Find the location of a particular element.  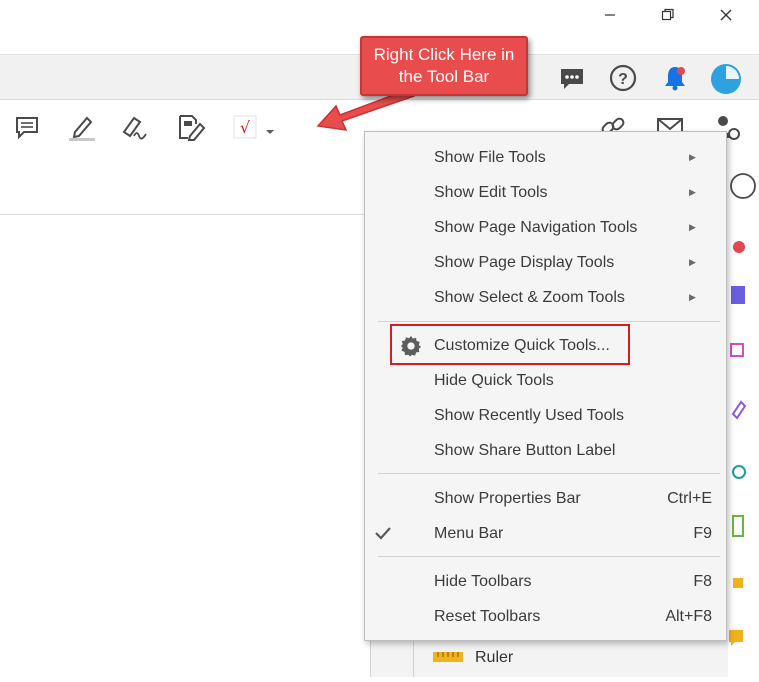

highlight-icon is located at coordinates (82, 127).